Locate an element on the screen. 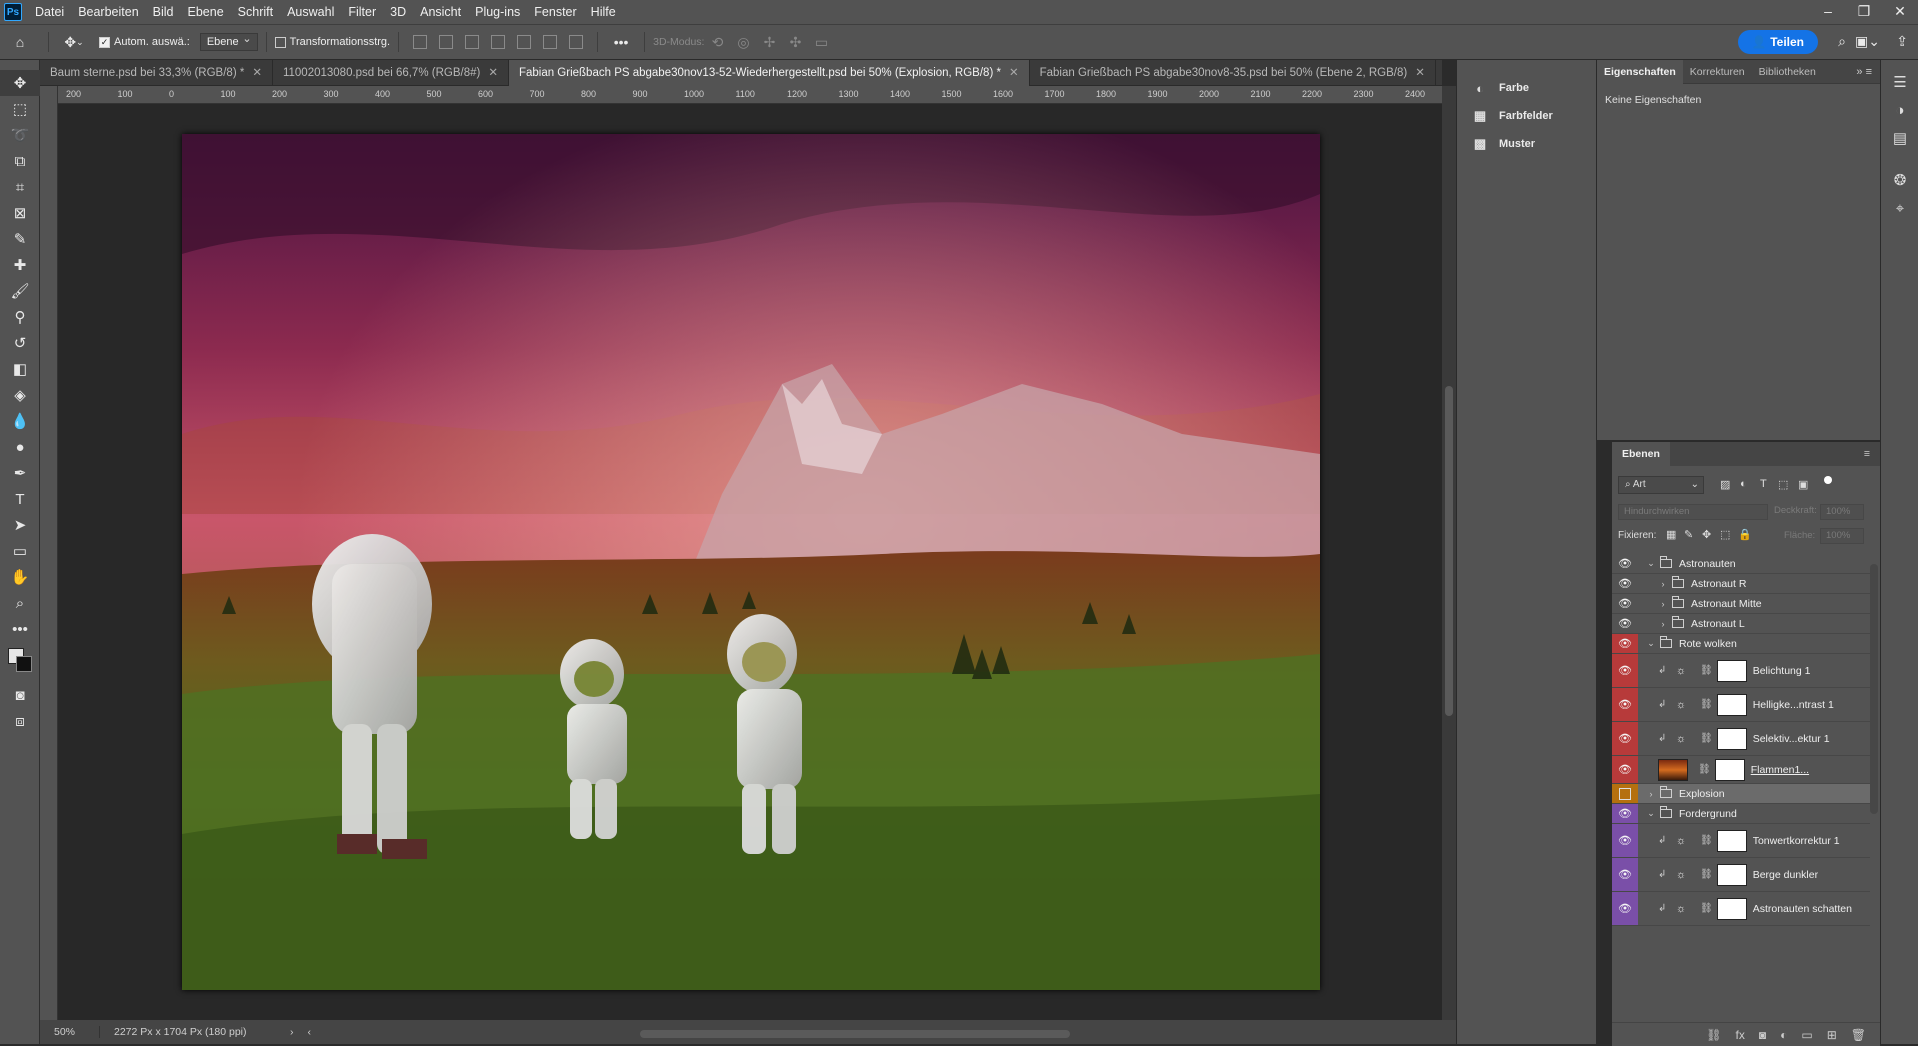  zoom-level: 50% is located at coordinates (70, 1032).